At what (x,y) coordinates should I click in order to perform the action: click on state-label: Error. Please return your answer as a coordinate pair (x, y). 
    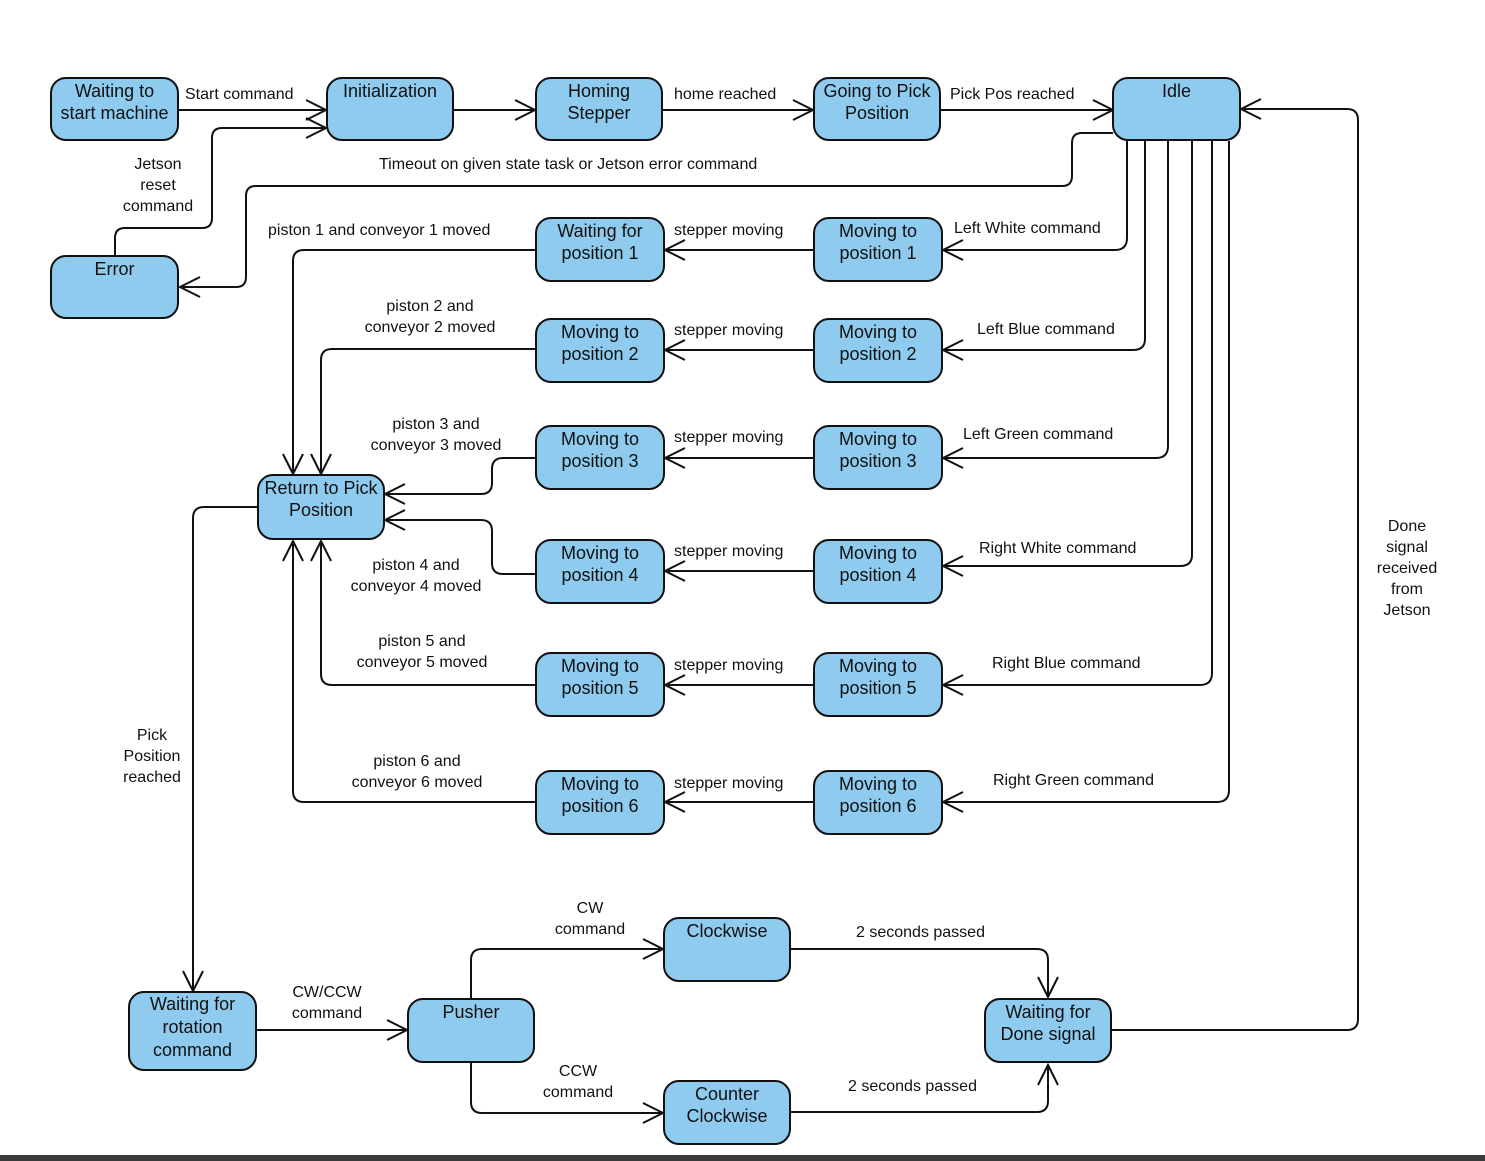
    Looking at the image, I should click on (114, 269).